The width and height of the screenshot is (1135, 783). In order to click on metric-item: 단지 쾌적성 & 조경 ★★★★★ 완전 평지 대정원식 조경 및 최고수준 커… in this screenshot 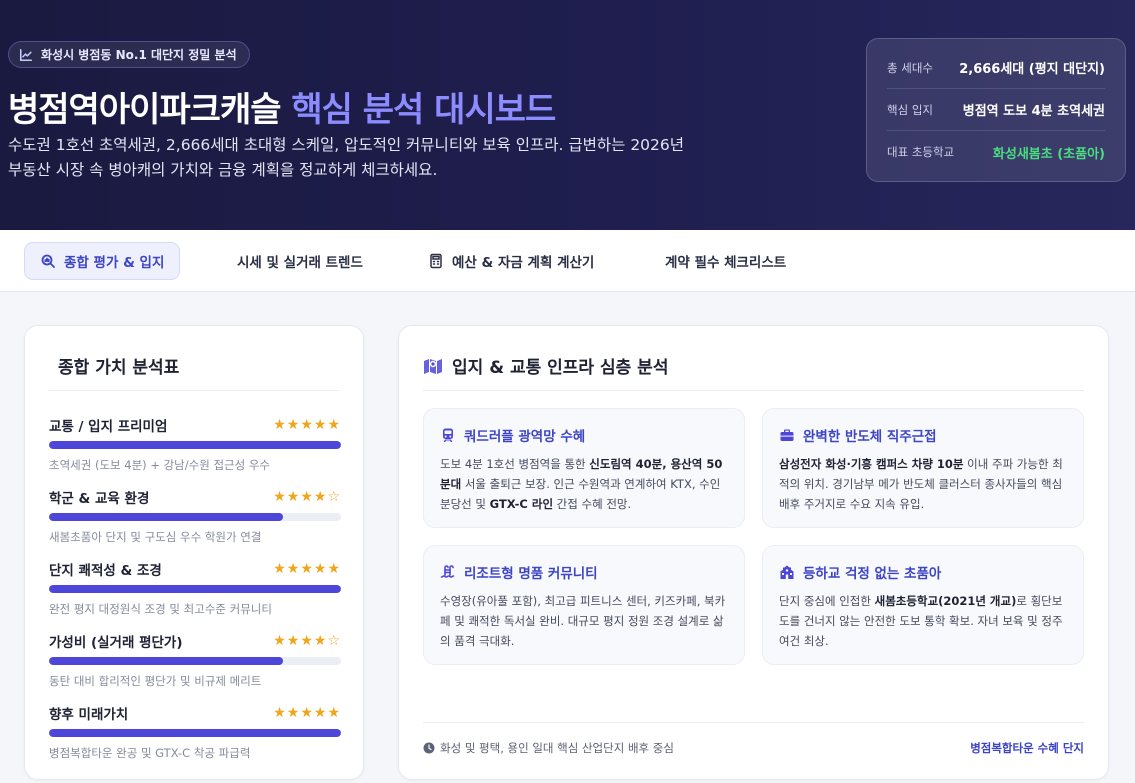, I will do `click(195, 590)`.